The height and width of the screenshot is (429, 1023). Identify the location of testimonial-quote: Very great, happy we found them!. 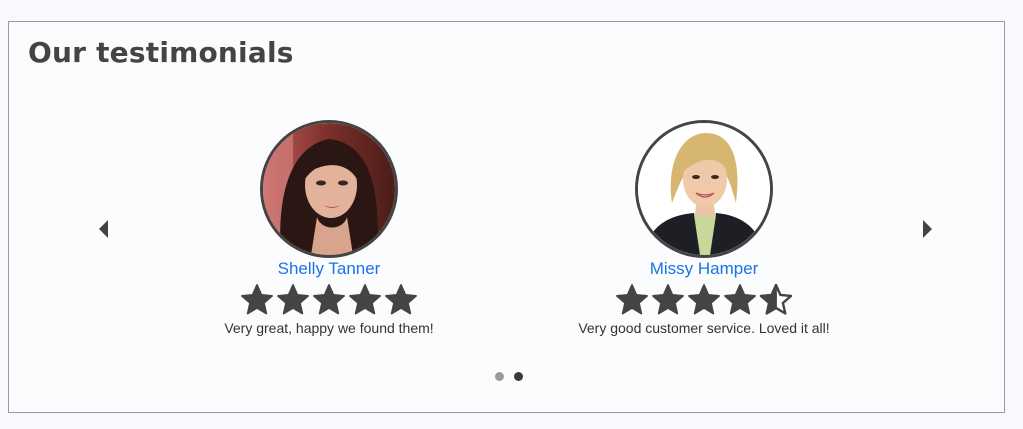
(329, 328).